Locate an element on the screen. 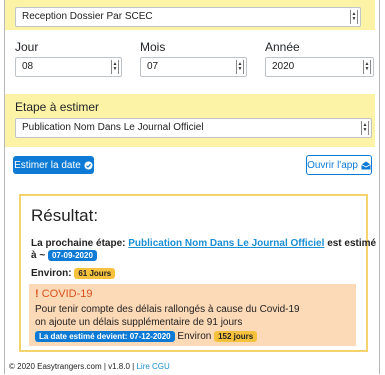  covid-environ-days-badge: 152 jours is located at coordinates (236, 336).